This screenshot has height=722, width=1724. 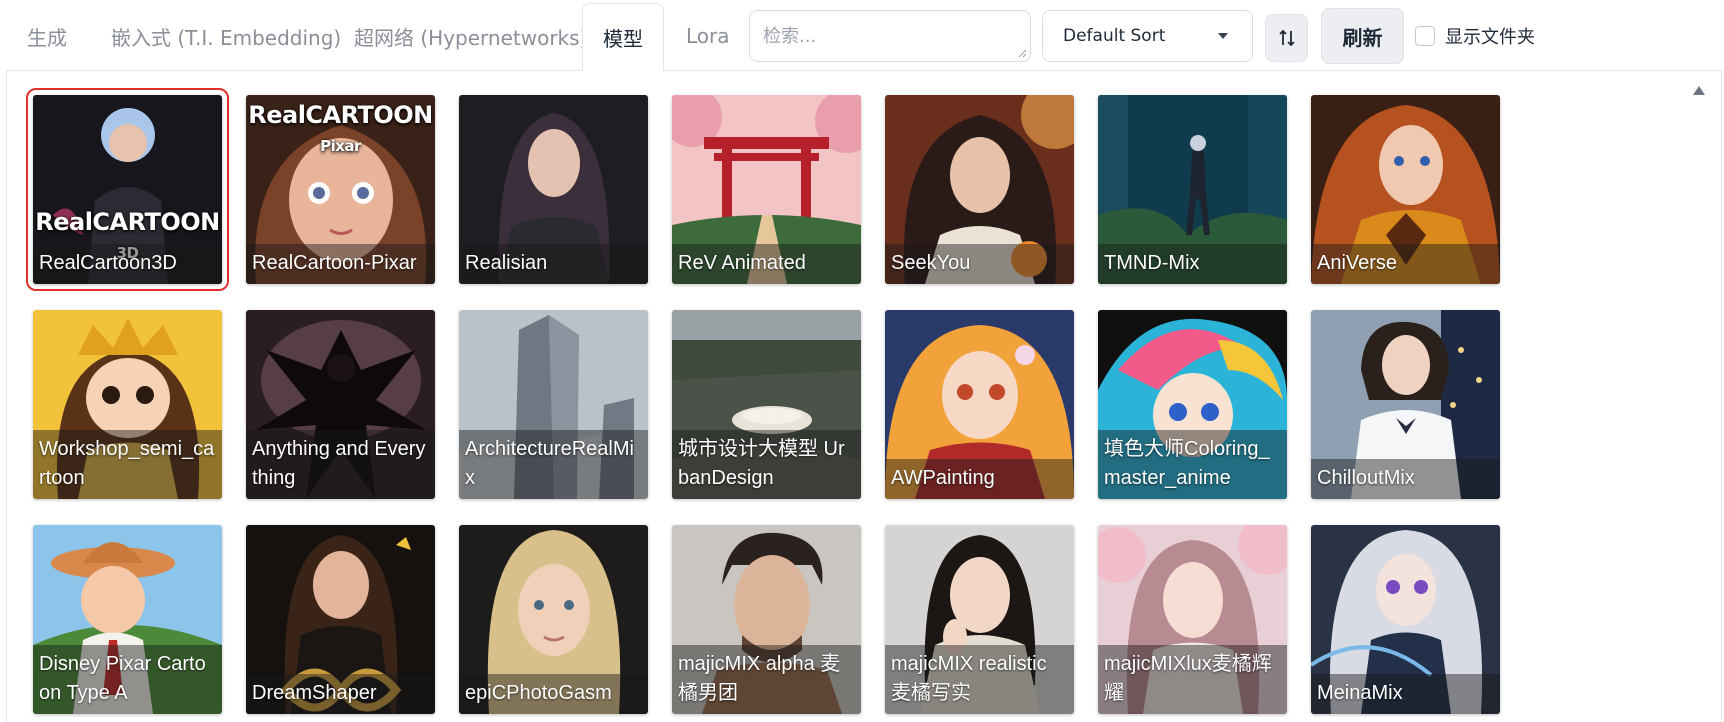 I want to click on brand-logo: RealCARTOON Pixar, so click(x=340, y=128).